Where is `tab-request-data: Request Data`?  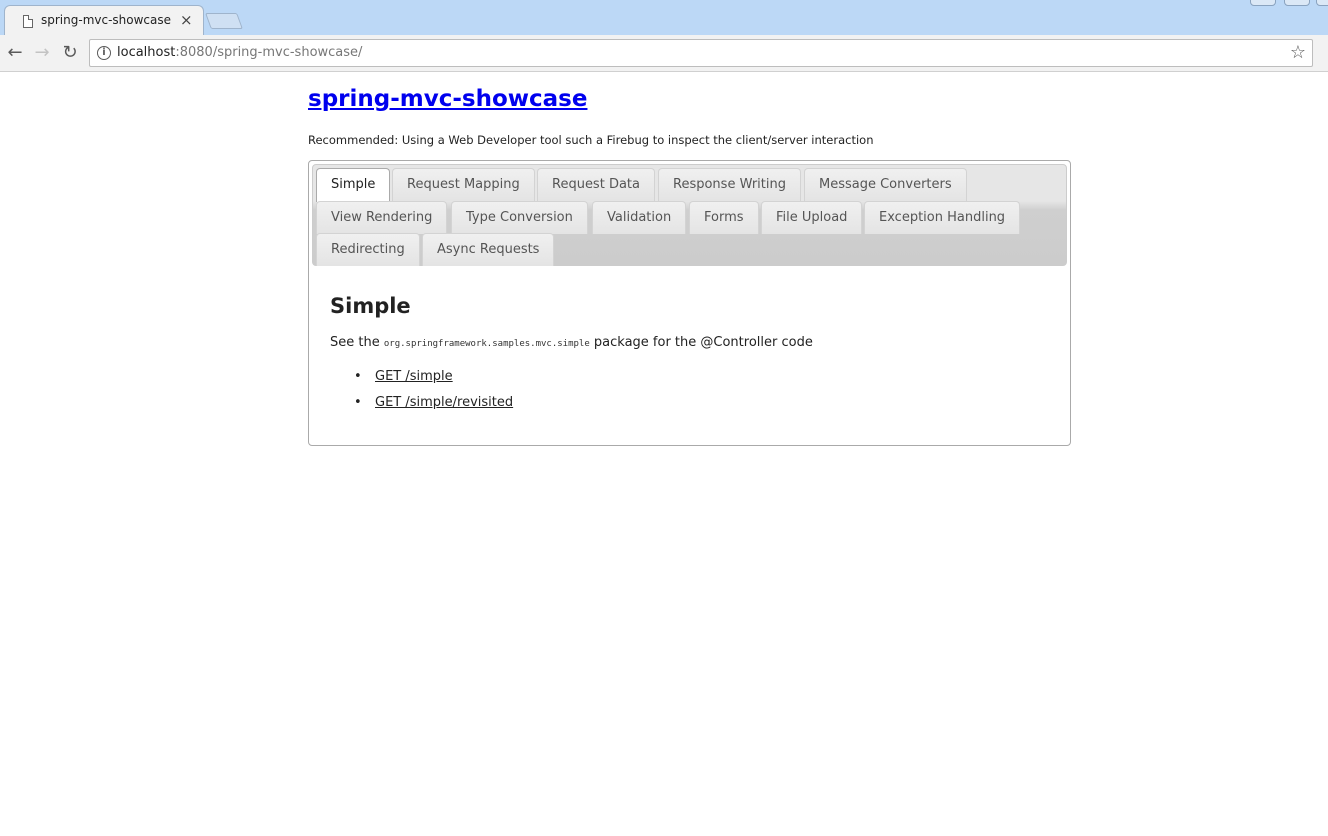
tab-request-data: Request Data is located at coordinates (596, 184).